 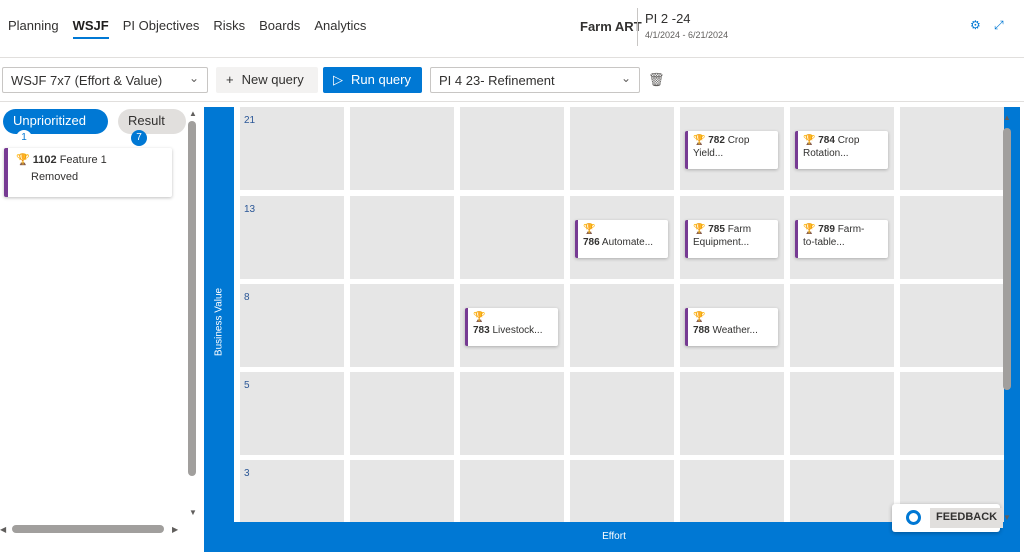 What do you see at coordinates (637, 27) in the screenshot?
I see `header-divider` at bounding box center [637, 27].